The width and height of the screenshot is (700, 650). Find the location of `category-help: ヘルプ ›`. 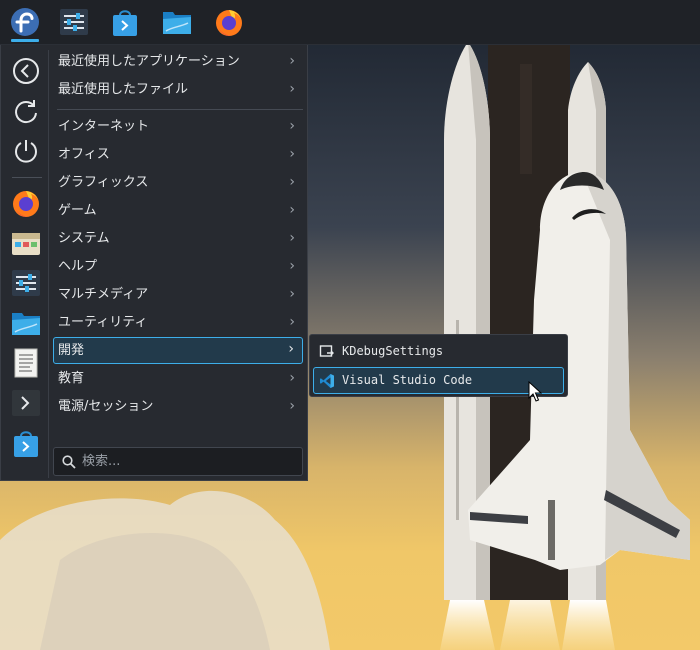

category-help: ヘルプ › is located at coordinates (178, 266).